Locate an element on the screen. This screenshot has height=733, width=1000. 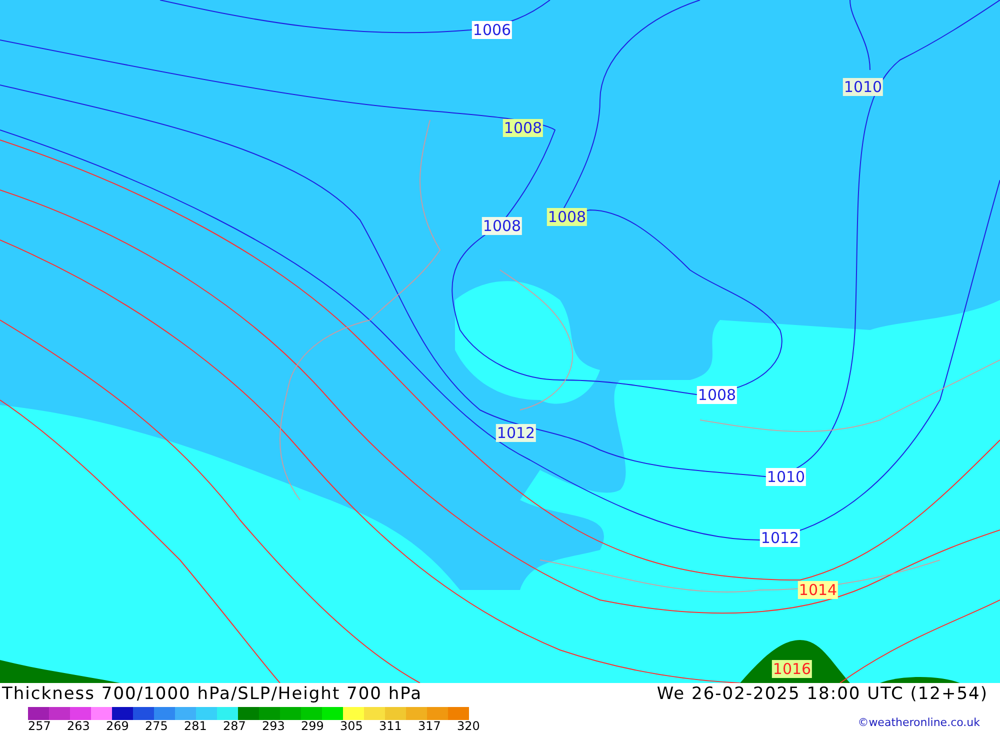
isobar-label: 1014 is located at coordinates (818, 590).